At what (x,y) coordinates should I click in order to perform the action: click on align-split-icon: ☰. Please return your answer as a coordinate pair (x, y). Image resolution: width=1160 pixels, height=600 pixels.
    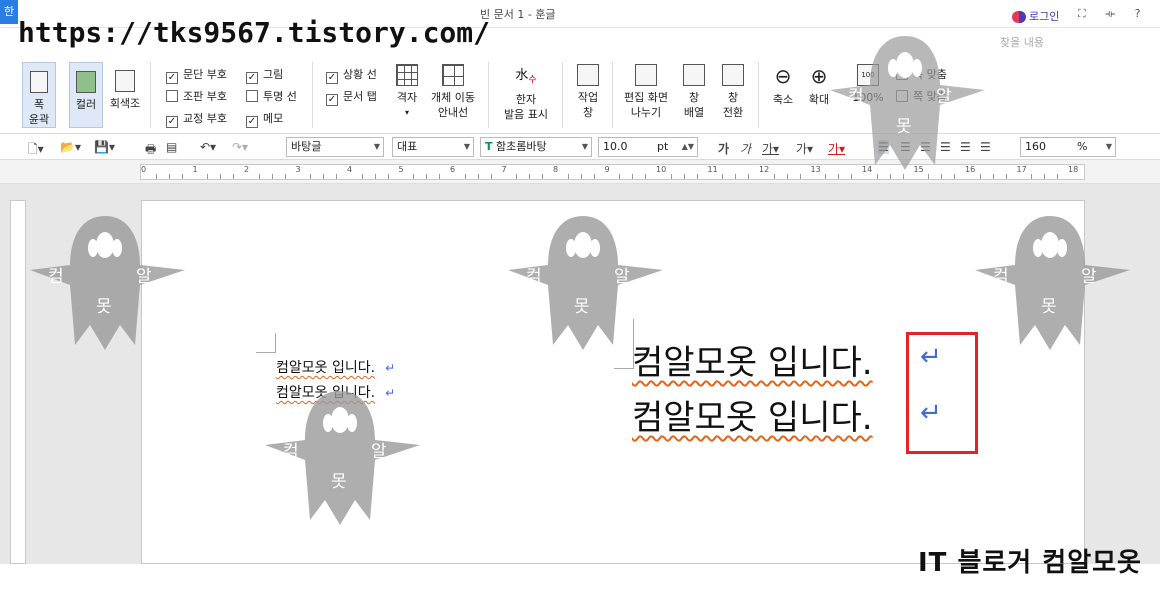
    Looking at the image, I should click on (985, 147).